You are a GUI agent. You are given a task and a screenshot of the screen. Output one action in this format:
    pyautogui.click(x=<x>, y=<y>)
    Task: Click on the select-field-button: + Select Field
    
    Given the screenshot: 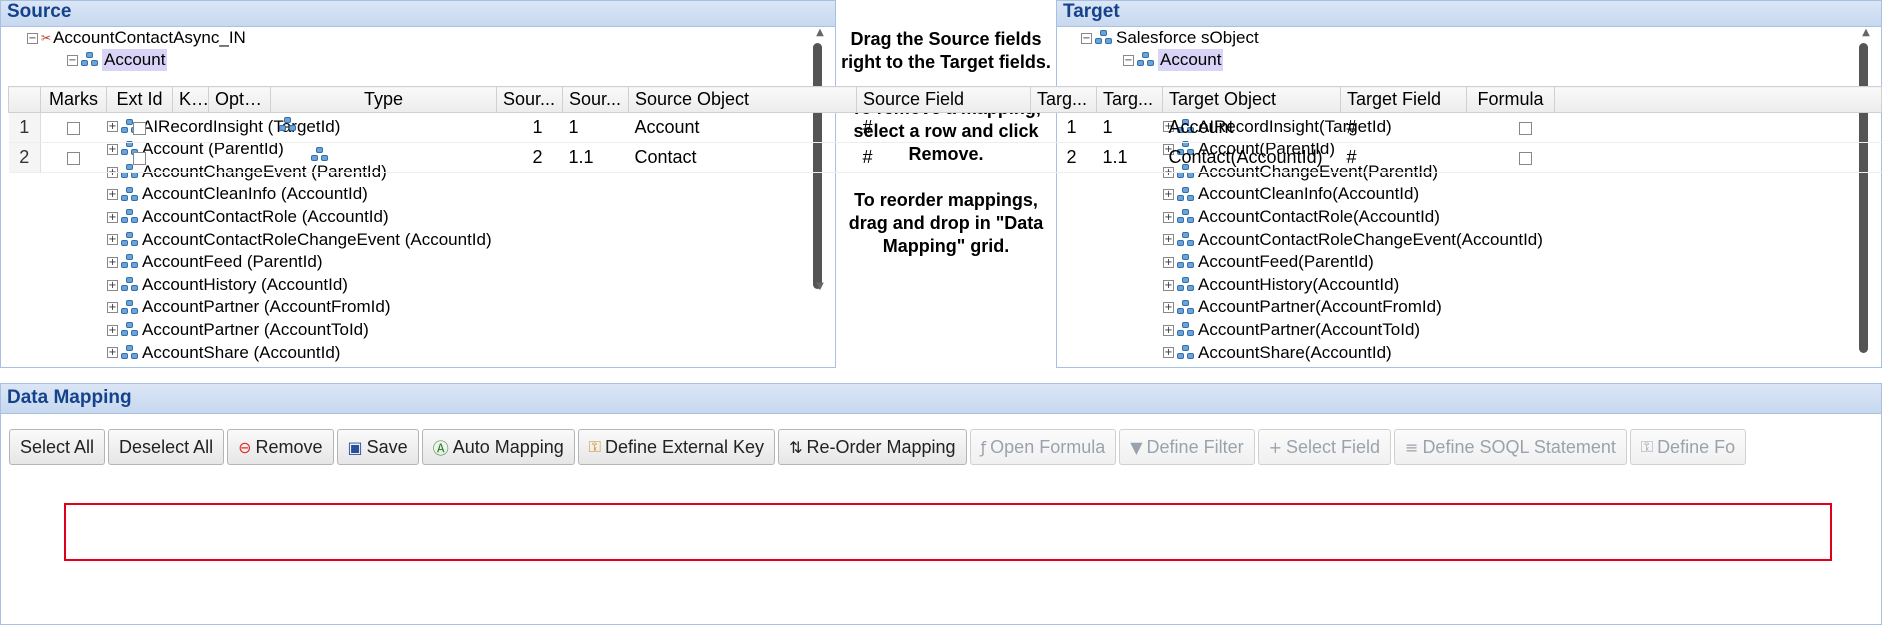 What is the action you would take?
    pyautogui.click(x=1324, y=447)
    